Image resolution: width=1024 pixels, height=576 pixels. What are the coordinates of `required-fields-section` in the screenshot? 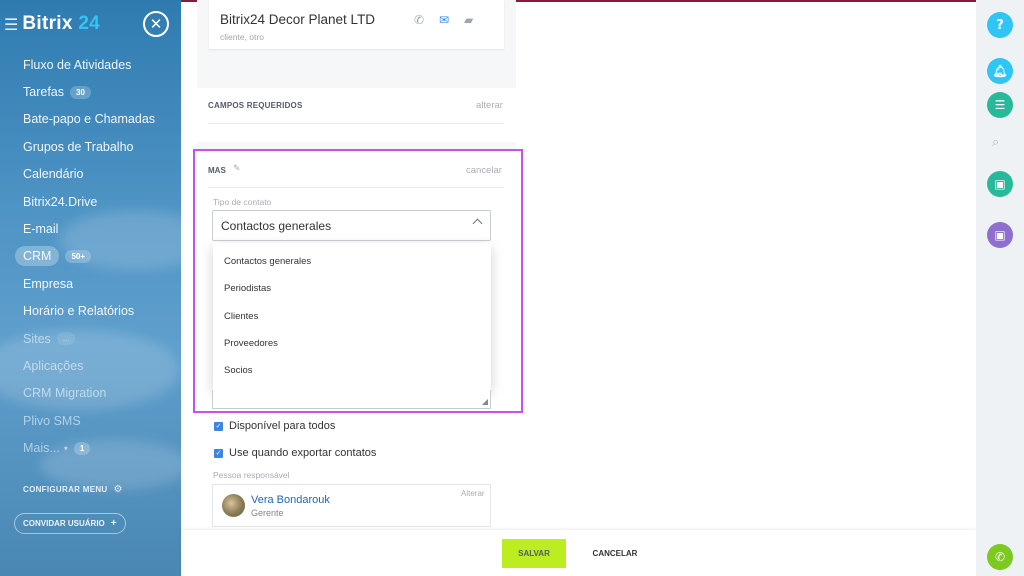 It's located at (356, 115).